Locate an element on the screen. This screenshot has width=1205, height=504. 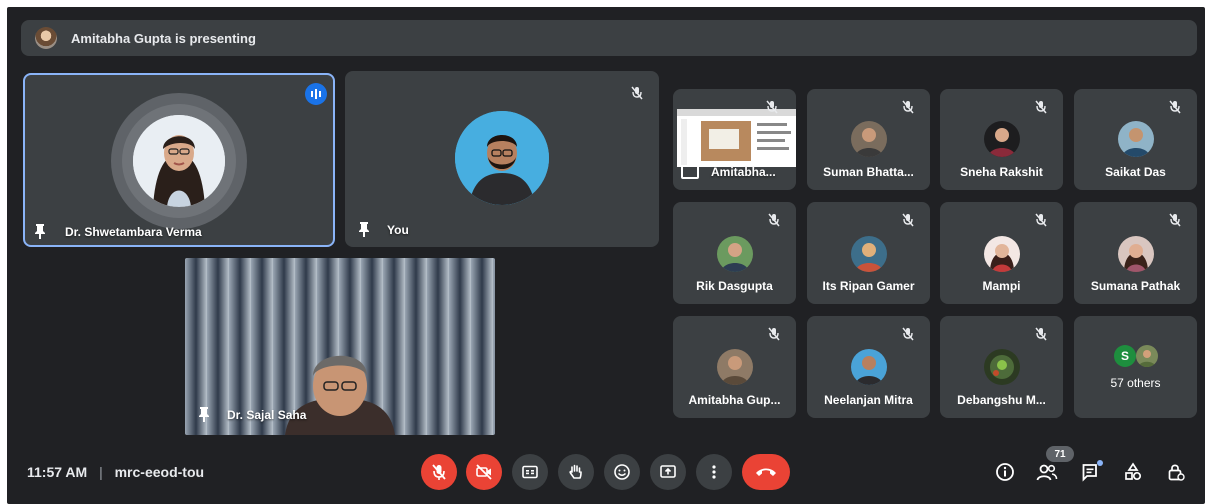
participant-tile: Mampi is located at coordinates (1001, 253).